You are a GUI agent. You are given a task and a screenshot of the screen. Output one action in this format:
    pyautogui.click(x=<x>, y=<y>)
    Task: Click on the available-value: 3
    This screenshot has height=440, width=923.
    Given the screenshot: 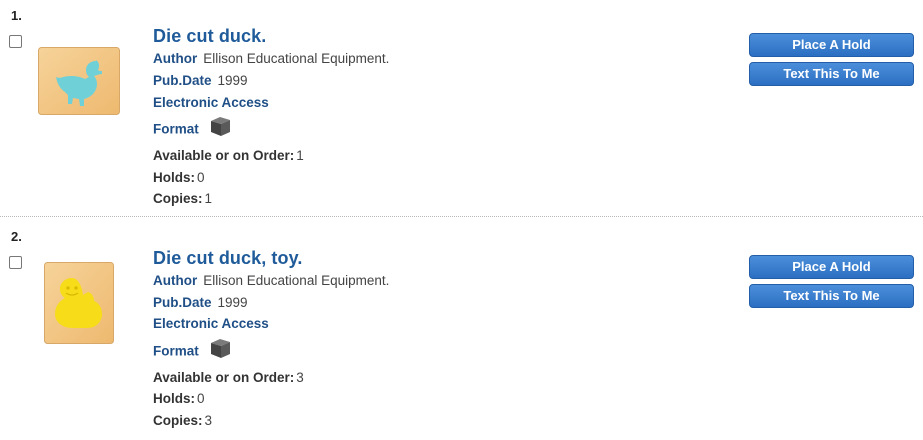 What is the action you would take?
    pyautogui.click(x=300, y=377)
    